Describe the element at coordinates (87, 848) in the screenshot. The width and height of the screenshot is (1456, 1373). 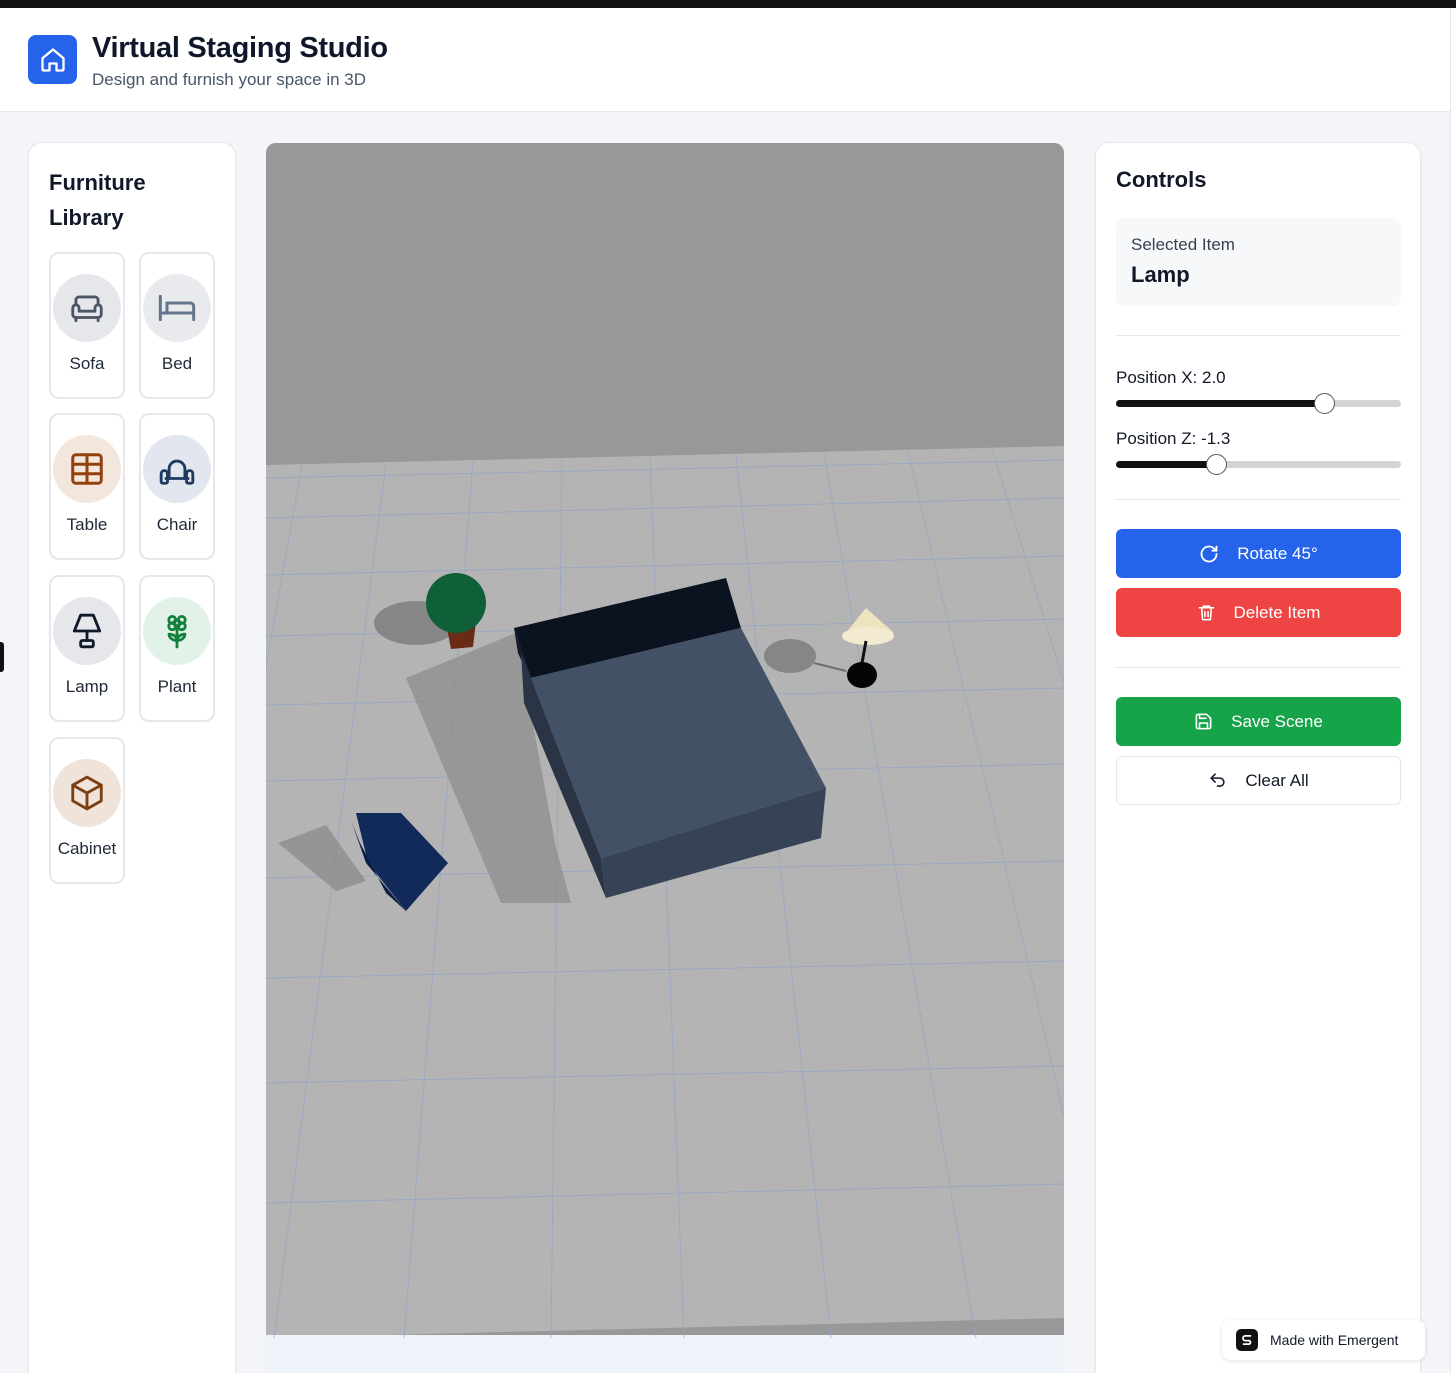
I see `library-item-label: Cabinet` at that location.